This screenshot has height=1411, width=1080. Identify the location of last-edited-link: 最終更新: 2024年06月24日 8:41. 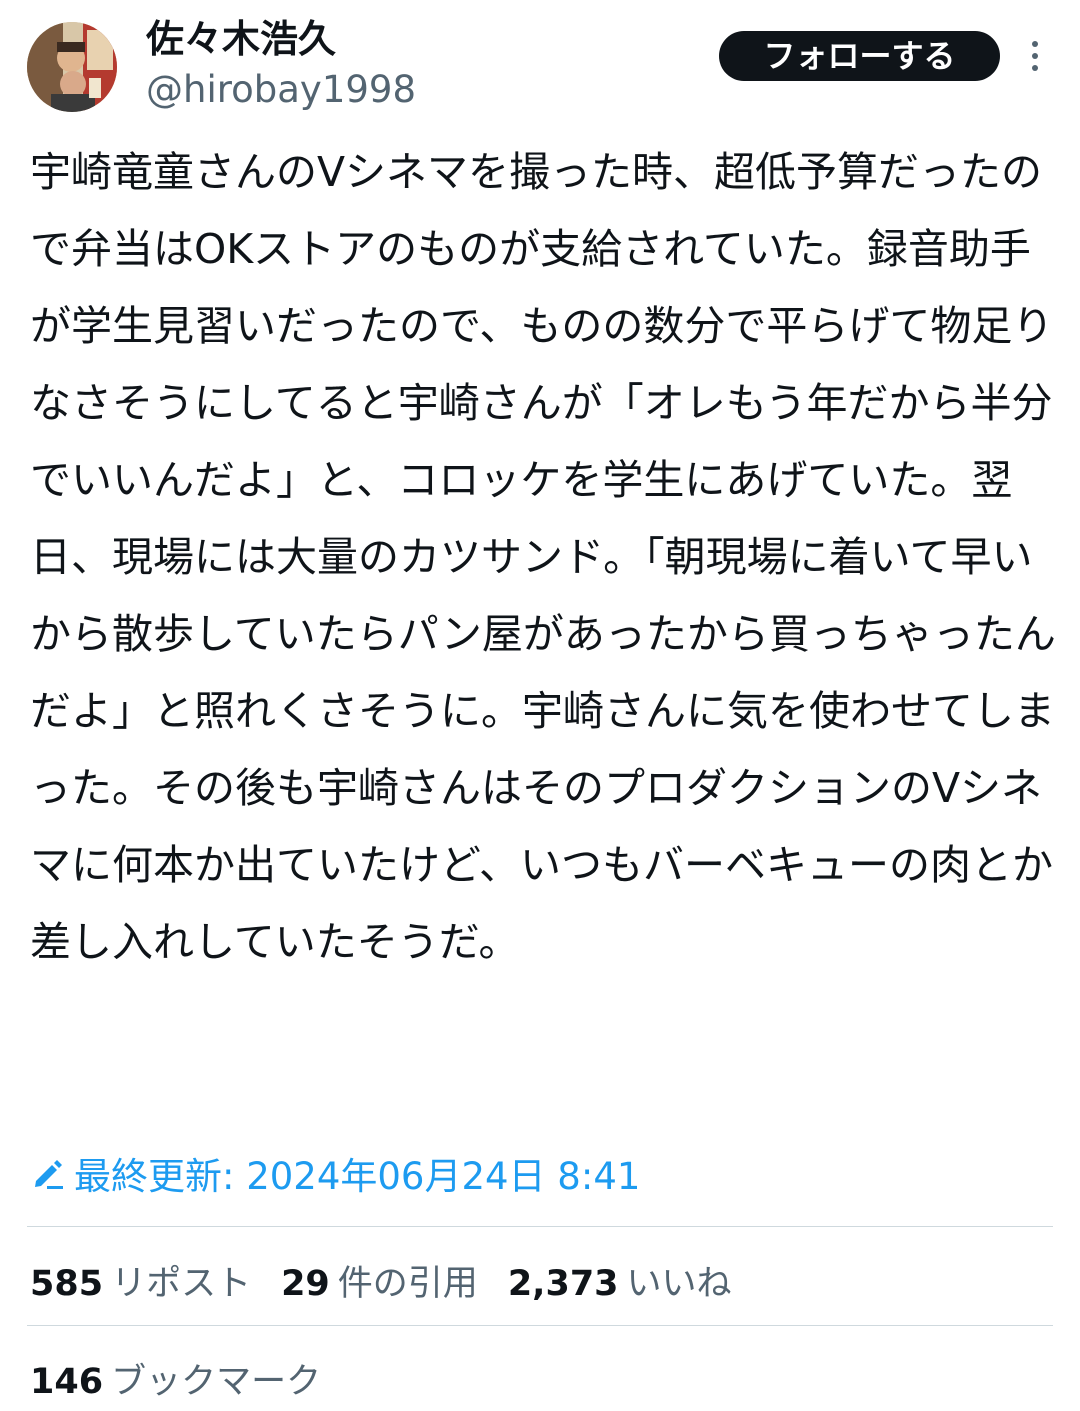
(335, 1173).